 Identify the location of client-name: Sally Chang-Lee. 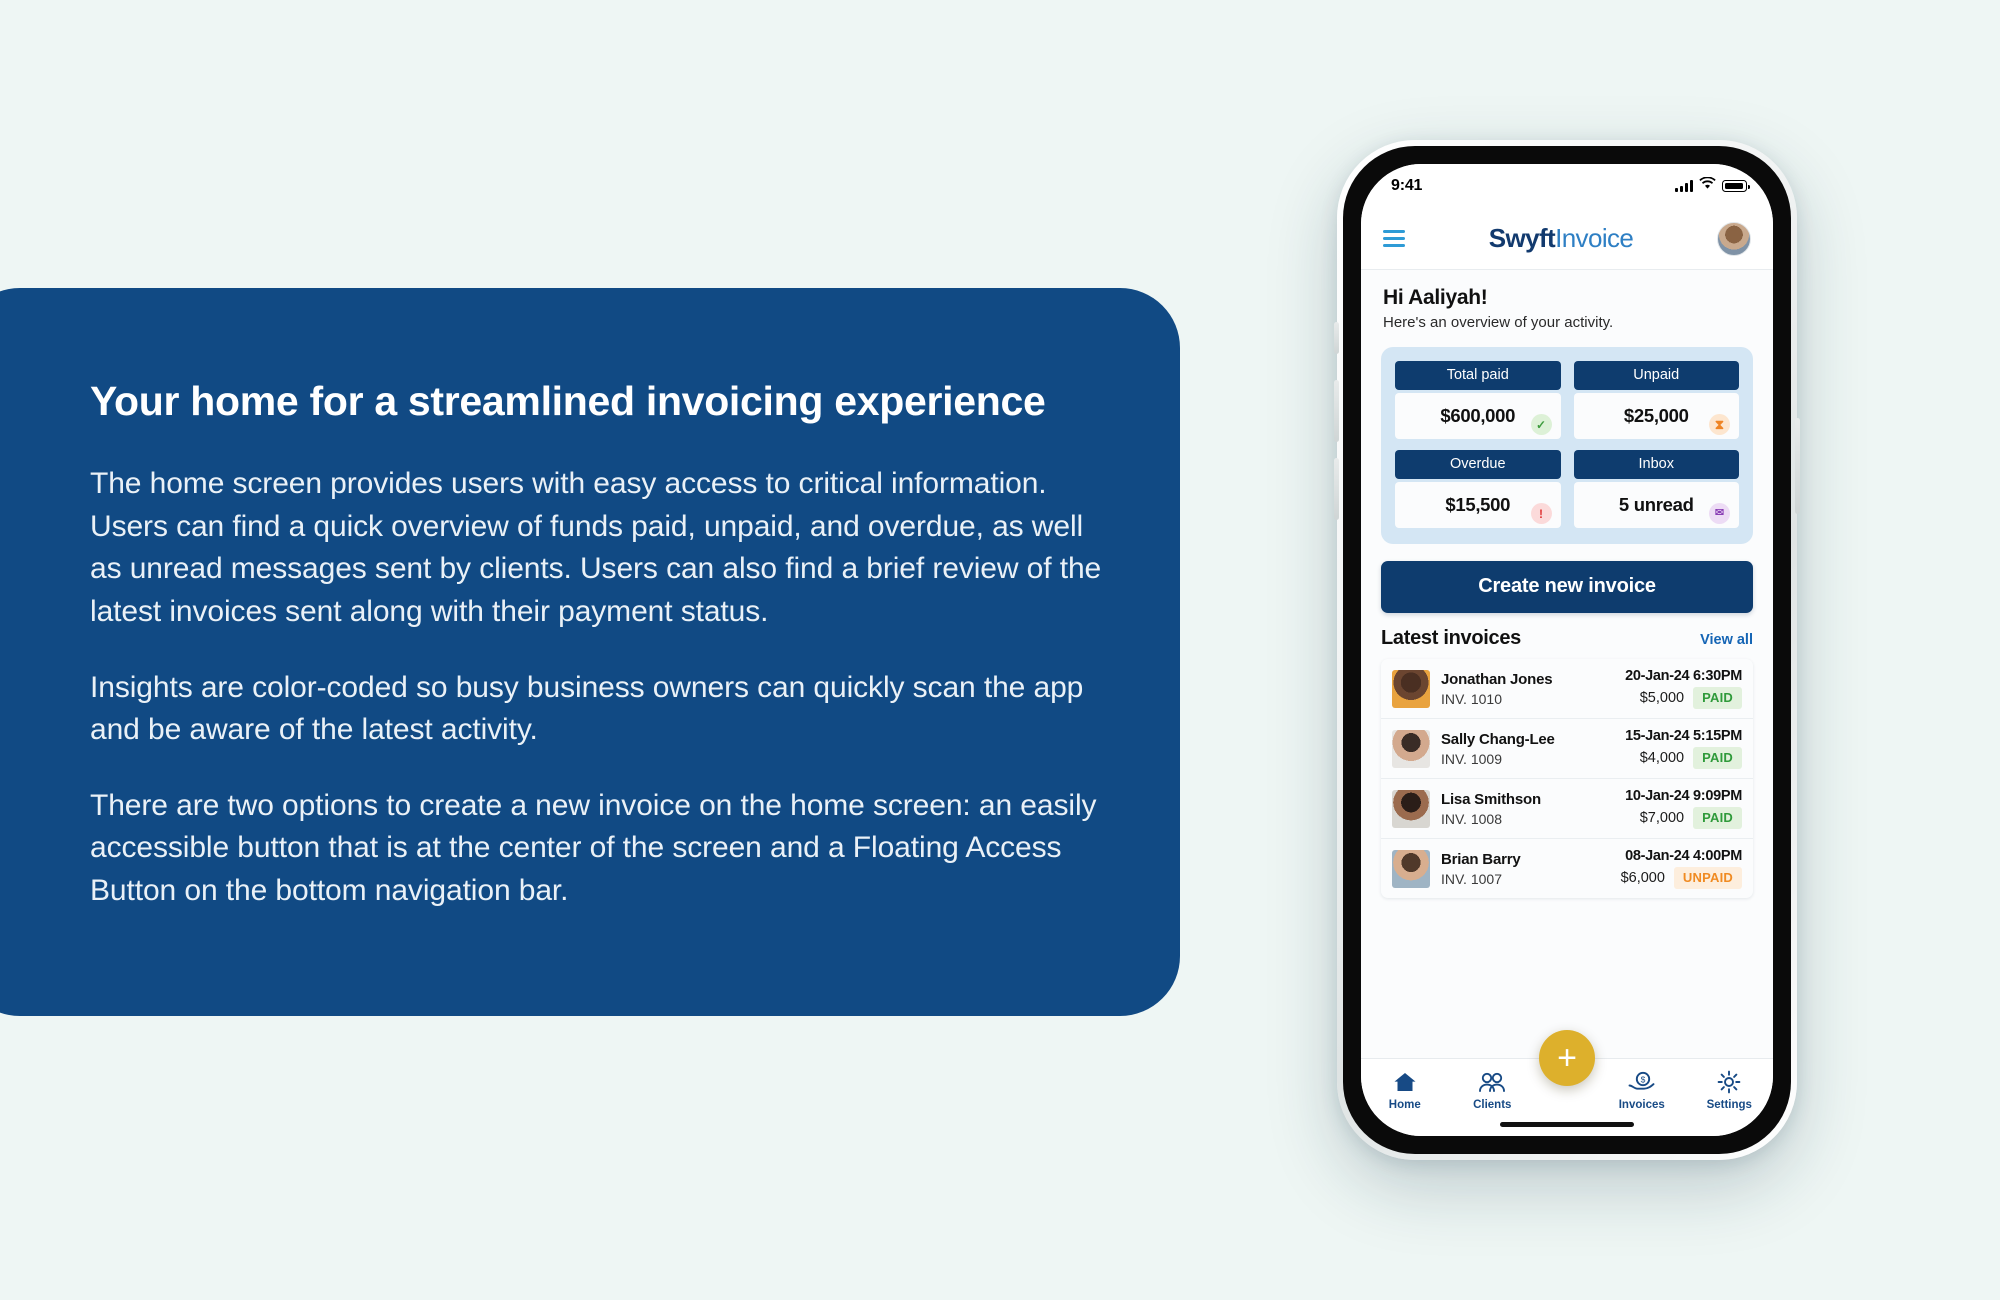
(1498, 739).